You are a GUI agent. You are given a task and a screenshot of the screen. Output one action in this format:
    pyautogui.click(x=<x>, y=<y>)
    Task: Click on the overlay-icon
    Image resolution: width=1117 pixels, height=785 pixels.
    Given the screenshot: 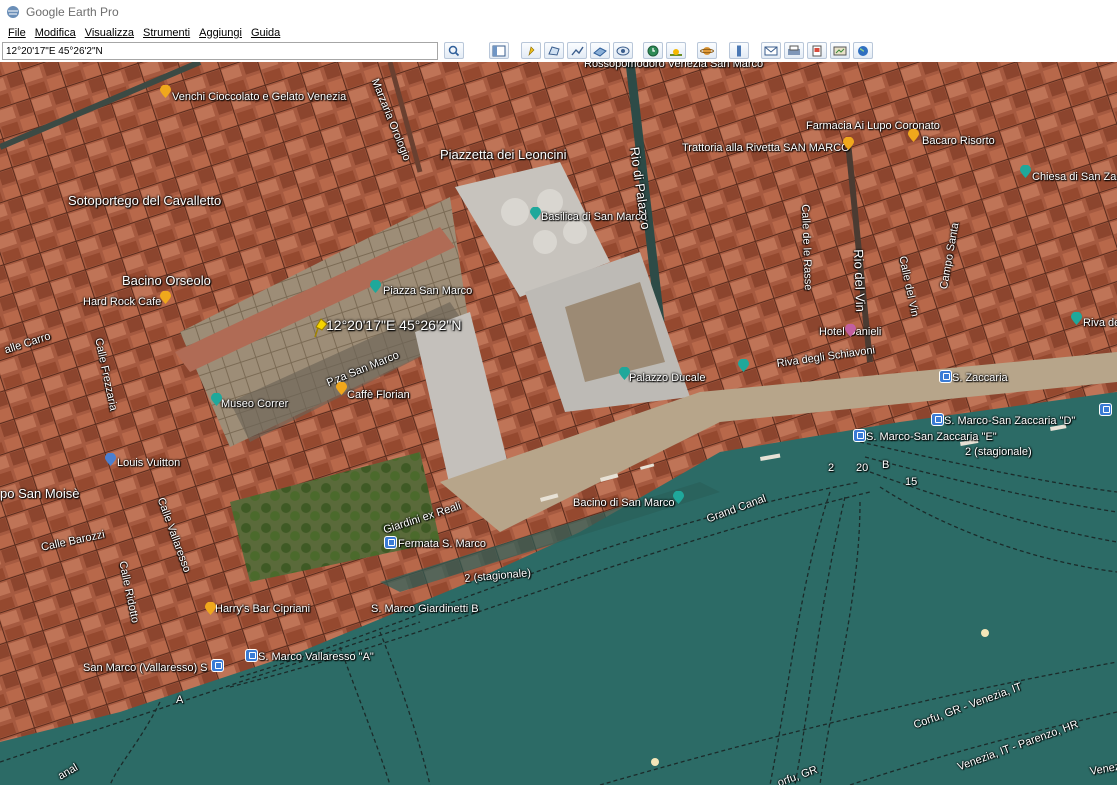 What is the action you would take?
    pyautogui.click(x=600, y=51)
    